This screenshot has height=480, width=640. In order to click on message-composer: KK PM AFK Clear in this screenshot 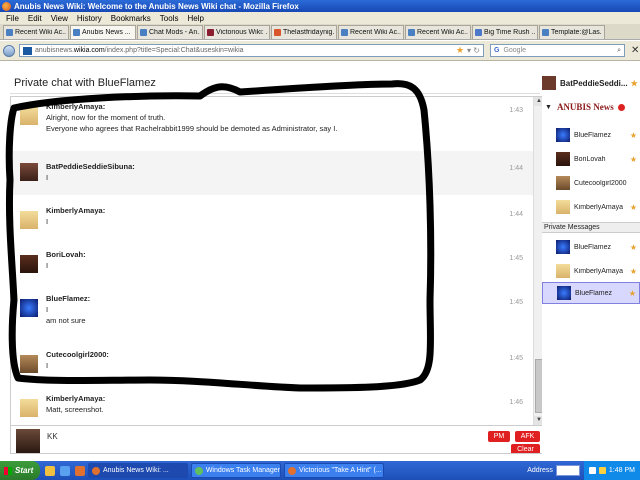, I will do `click(276, 439)`.